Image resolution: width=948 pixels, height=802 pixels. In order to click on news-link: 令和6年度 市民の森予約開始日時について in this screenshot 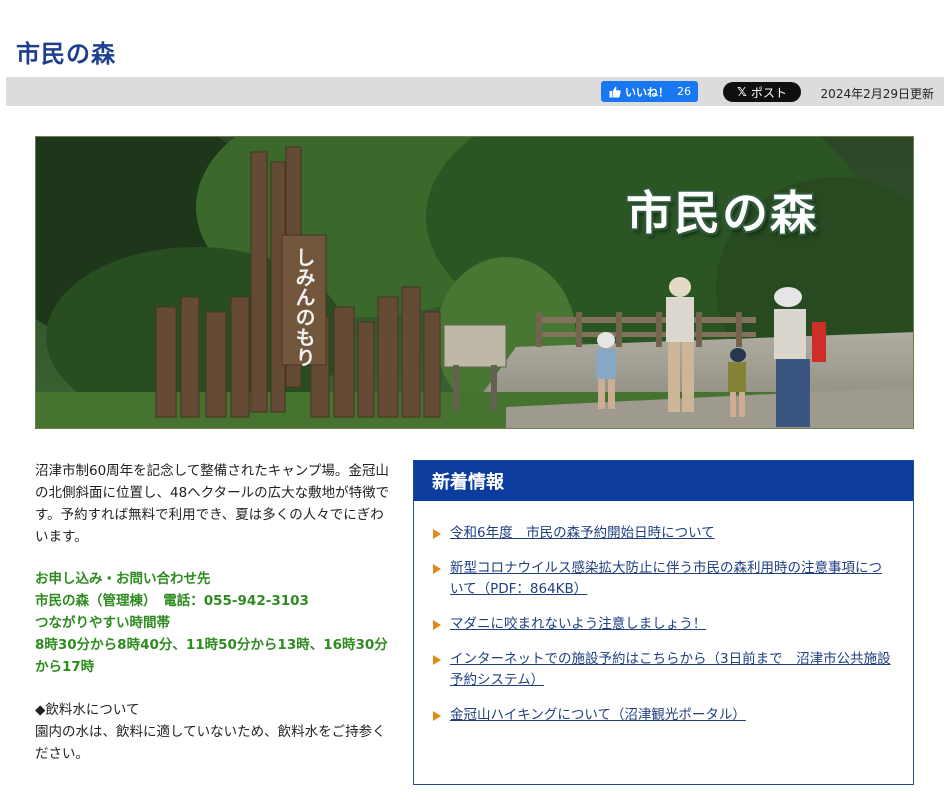, I will do `click(582, 533)`.